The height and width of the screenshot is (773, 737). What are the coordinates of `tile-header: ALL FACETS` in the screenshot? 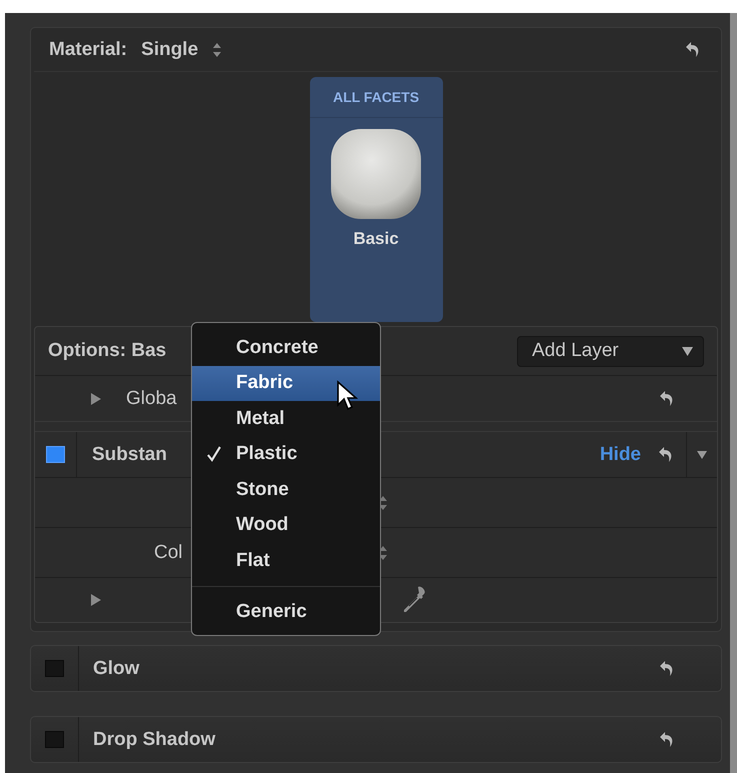 It's located at (376, 97).